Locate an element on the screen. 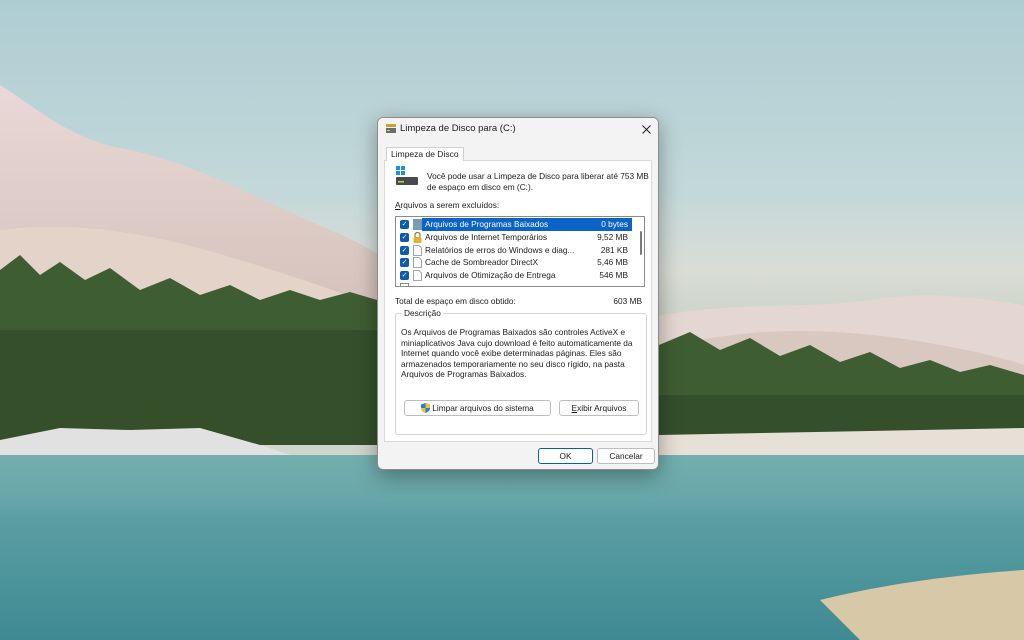 The height and width of the screenshot is (640, 1024). file-size: 5,46 MB is located at coordinates (612, 262).